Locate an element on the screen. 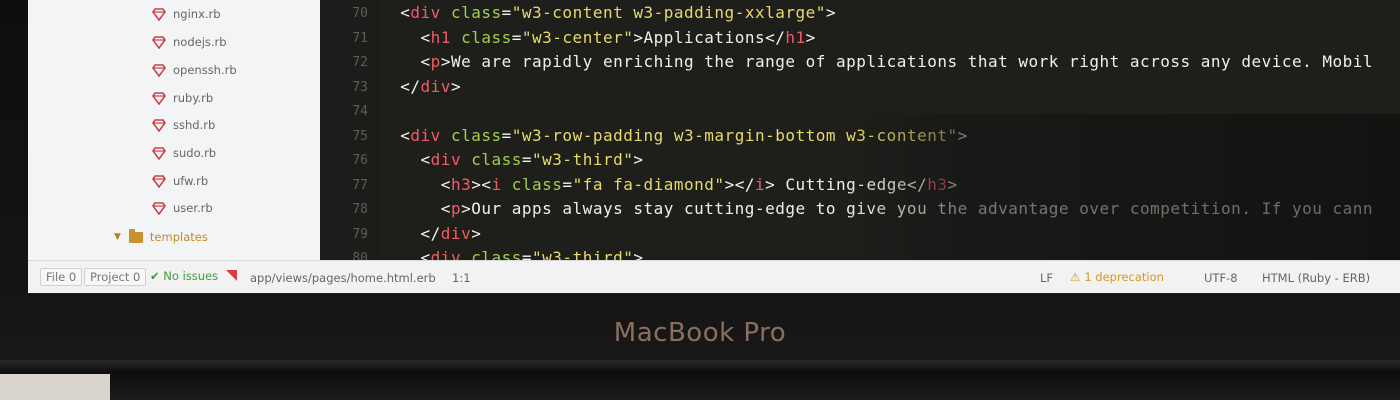 This screenshot has height=400, width=1400. tree-item-file: ruby.rb is located at coordinates (182, 98).